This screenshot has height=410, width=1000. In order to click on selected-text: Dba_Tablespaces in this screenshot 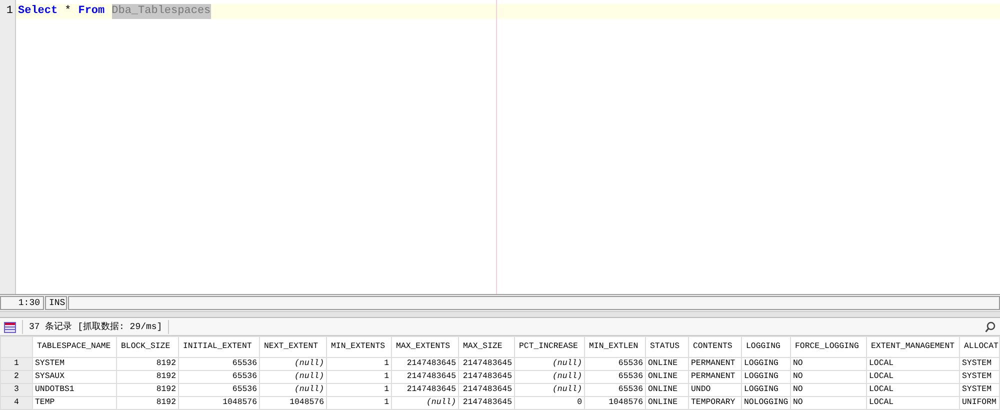, I will do `click(161, 11)`.